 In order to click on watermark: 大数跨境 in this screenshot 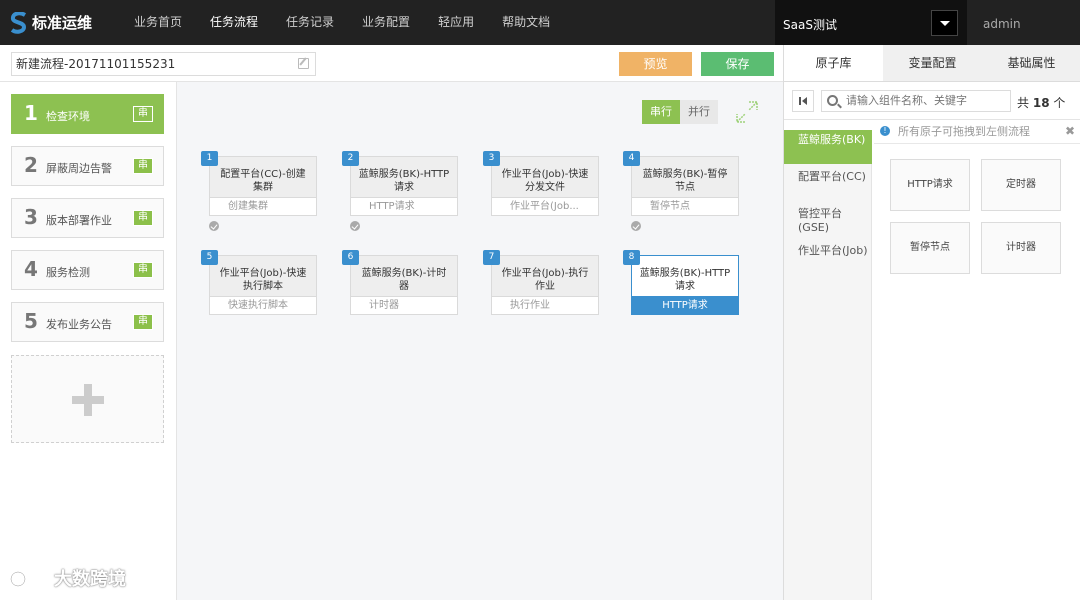, I will do `click(67, 578)`.